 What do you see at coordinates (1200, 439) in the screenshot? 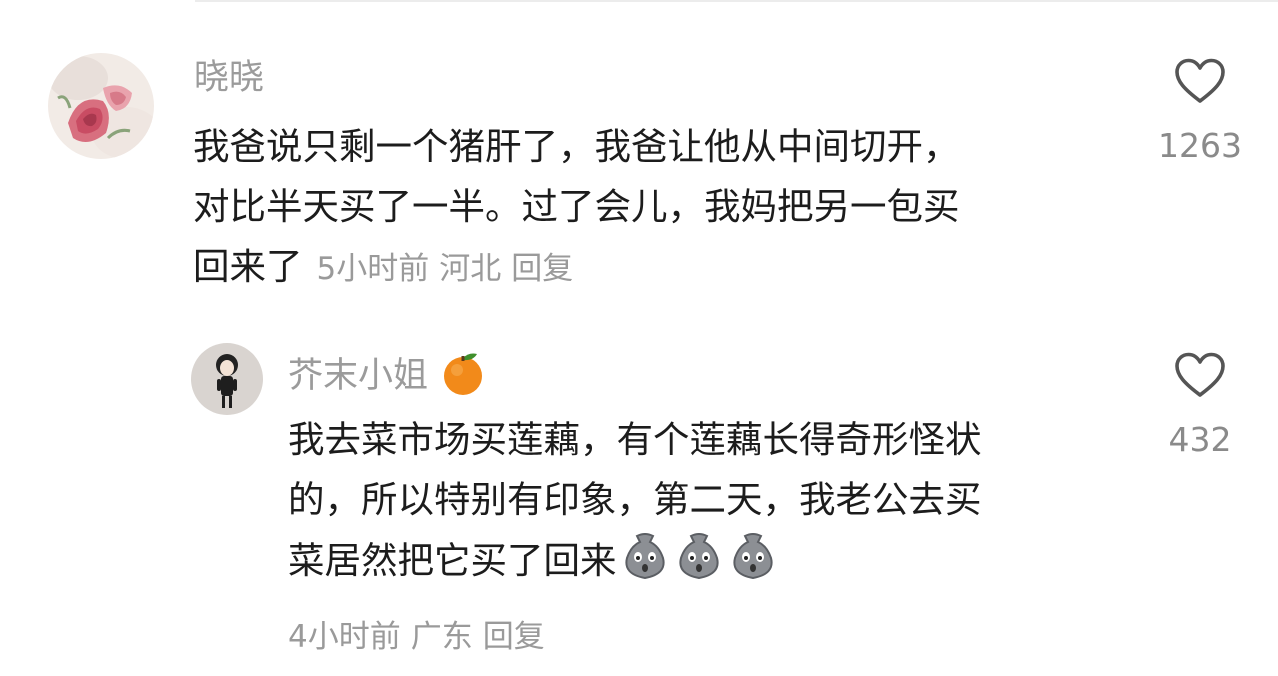
I see `like-count: 432` at bounding box center [1200, 439].